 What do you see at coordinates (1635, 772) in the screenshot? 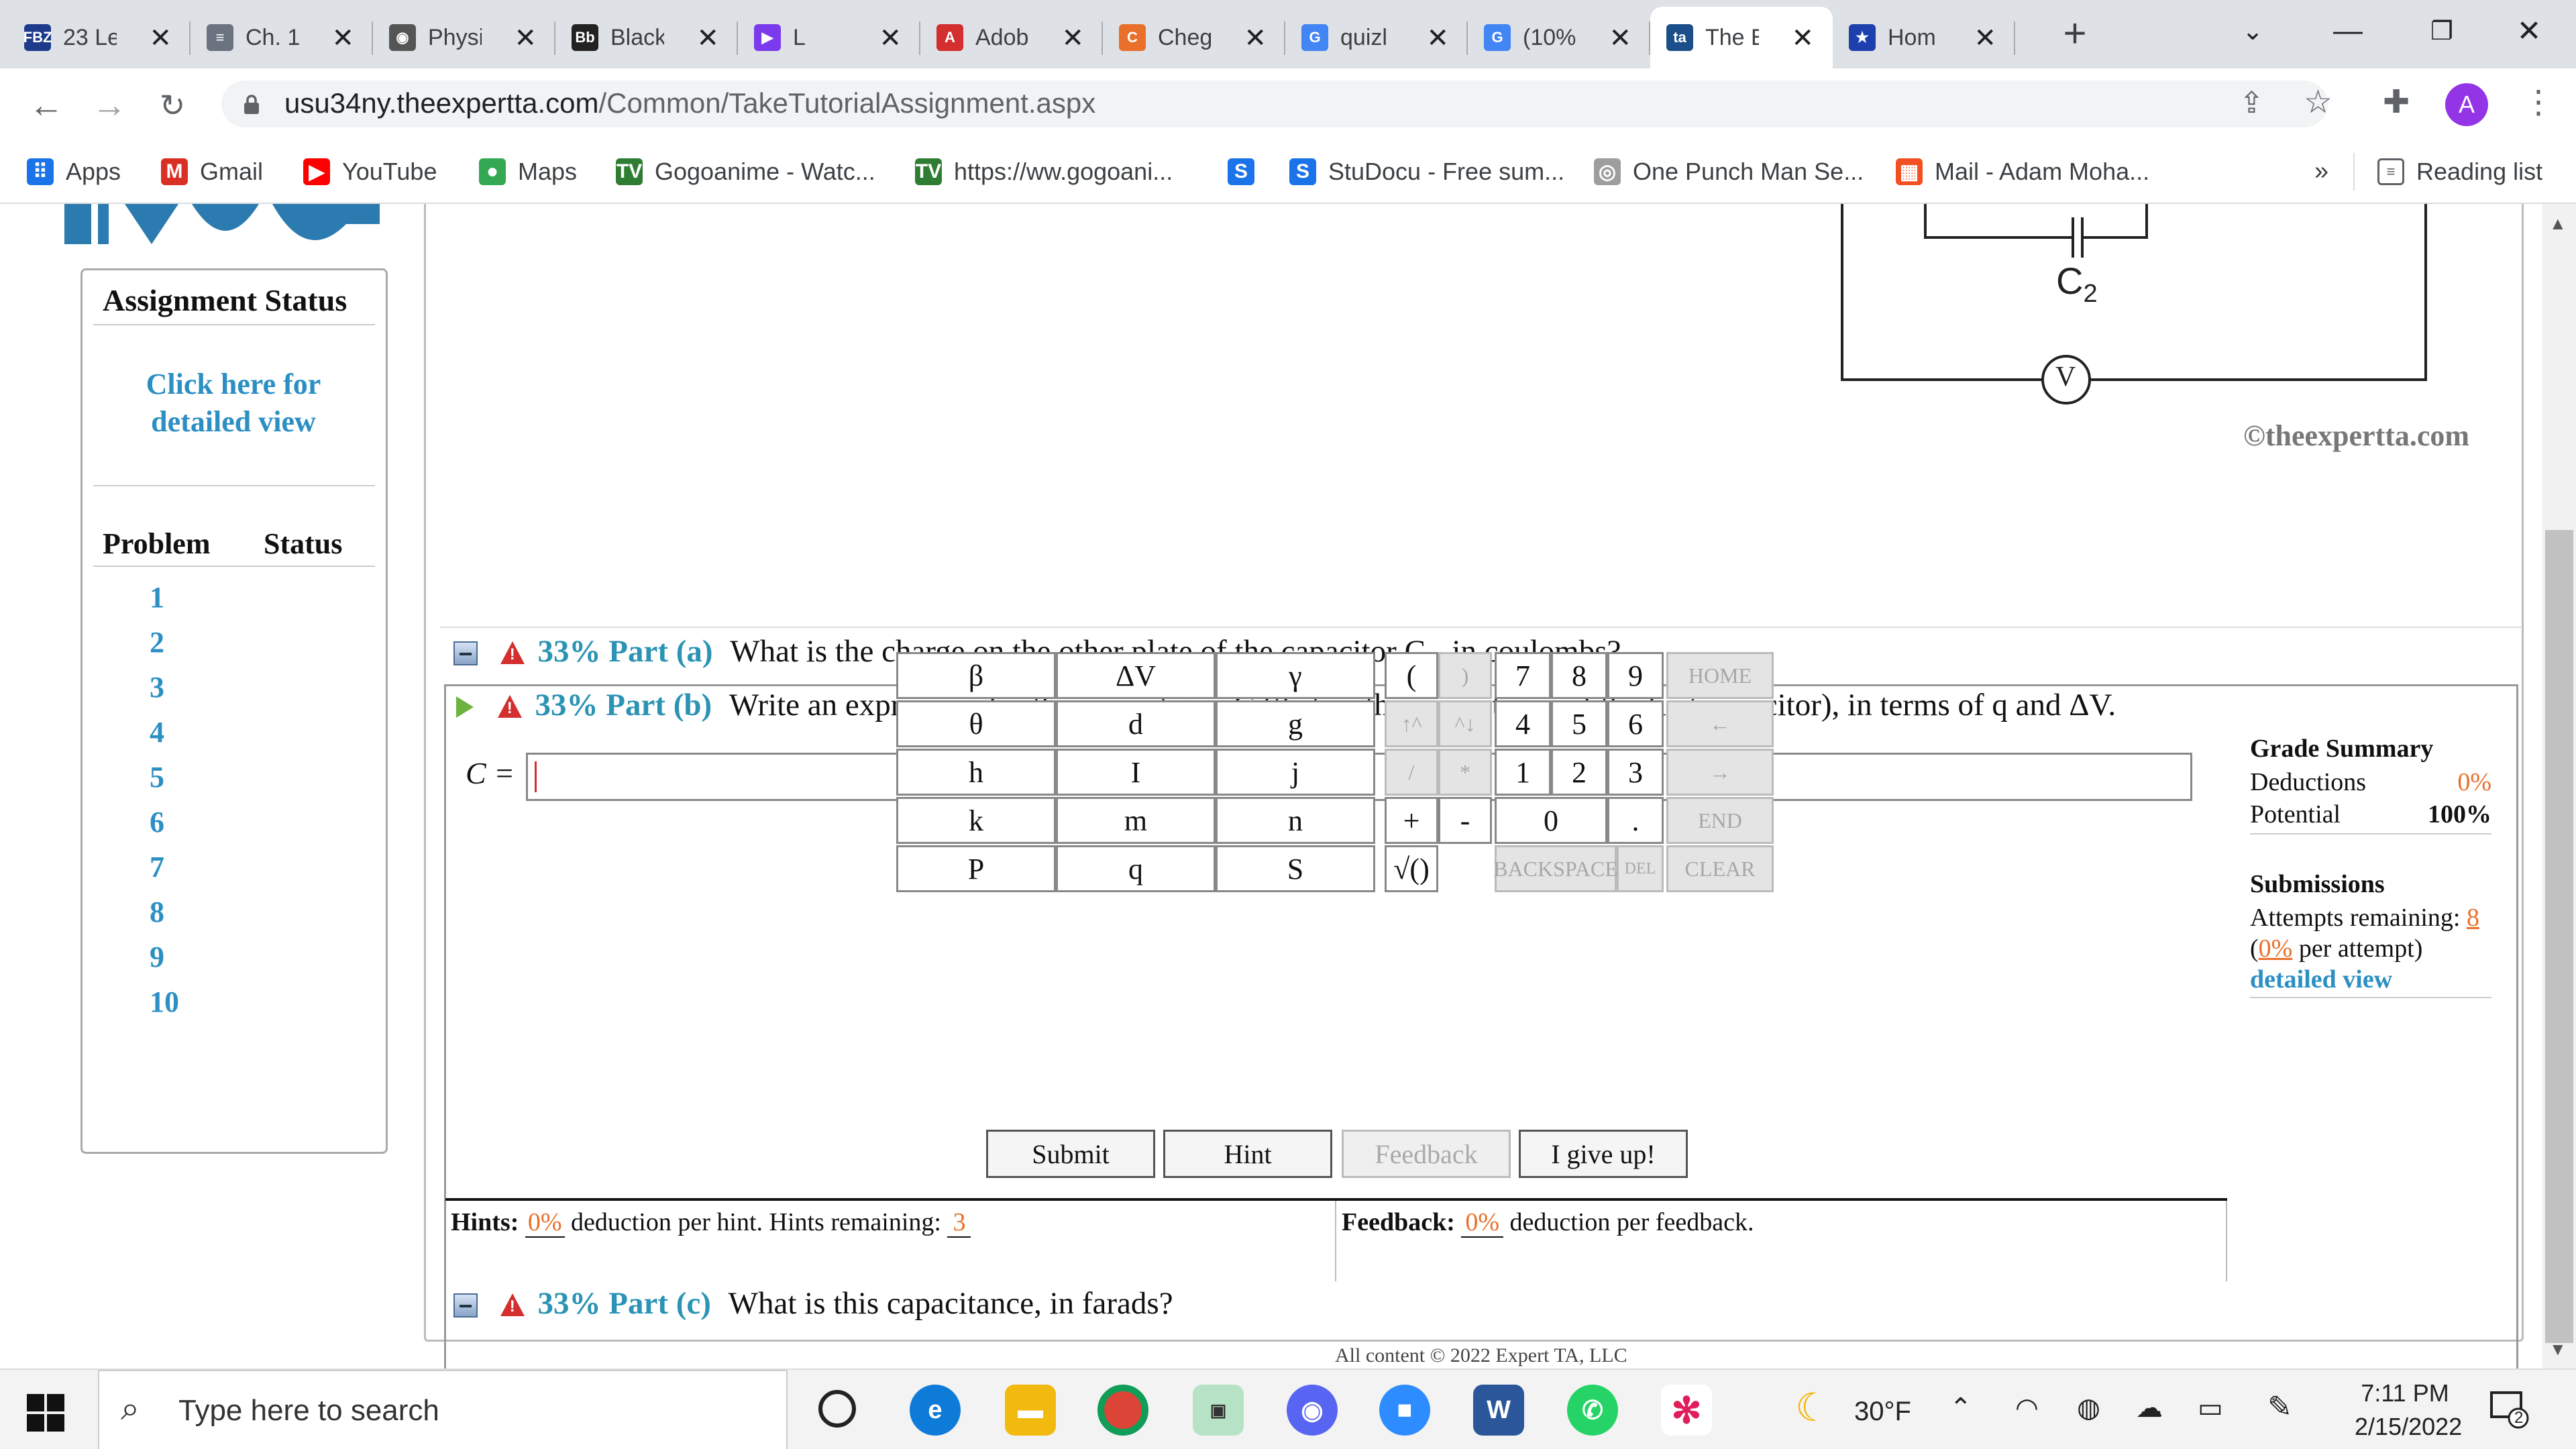
I see `digit-key: 3` at bounding box center [1635, 772].